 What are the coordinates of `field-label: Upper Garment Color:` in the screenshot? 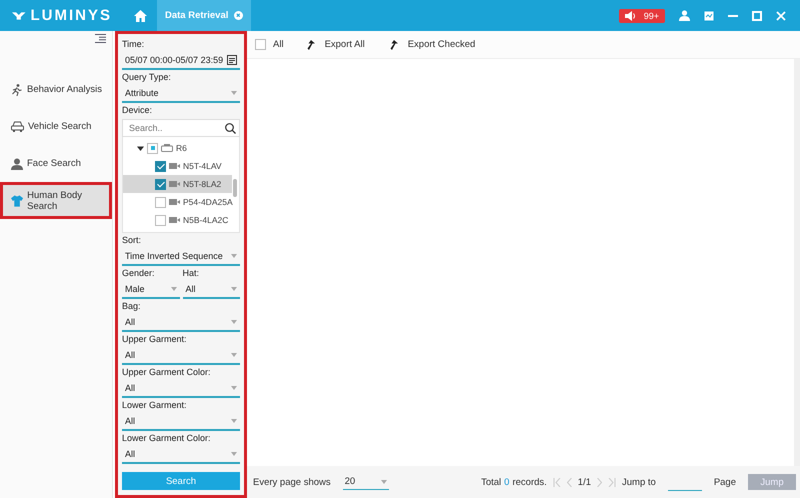 It's located at (167, 372).